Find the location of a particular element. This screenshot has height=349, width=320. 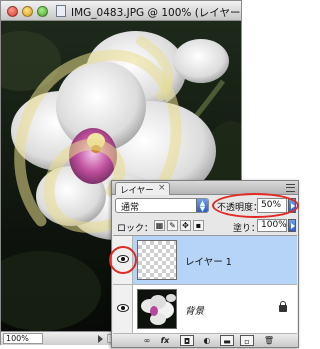

panel-header: レイヤー × is located at coordinates (205, 188).